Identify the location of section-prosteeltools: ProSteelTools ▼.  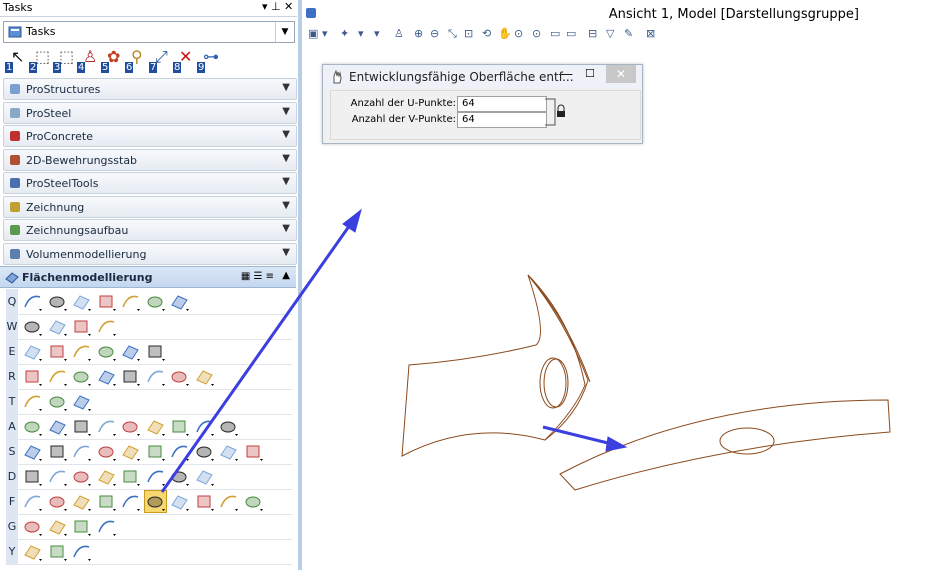
(150, 183).